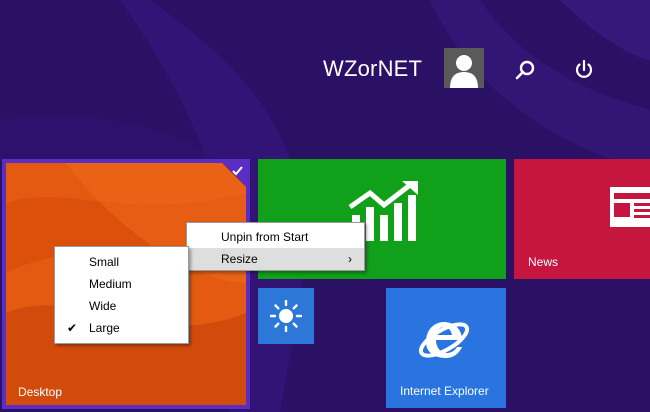  What do you see at coordinates (372, 69) in the screenshot?
I see `user-name: WZorNET` at bounding box center [372, 69].